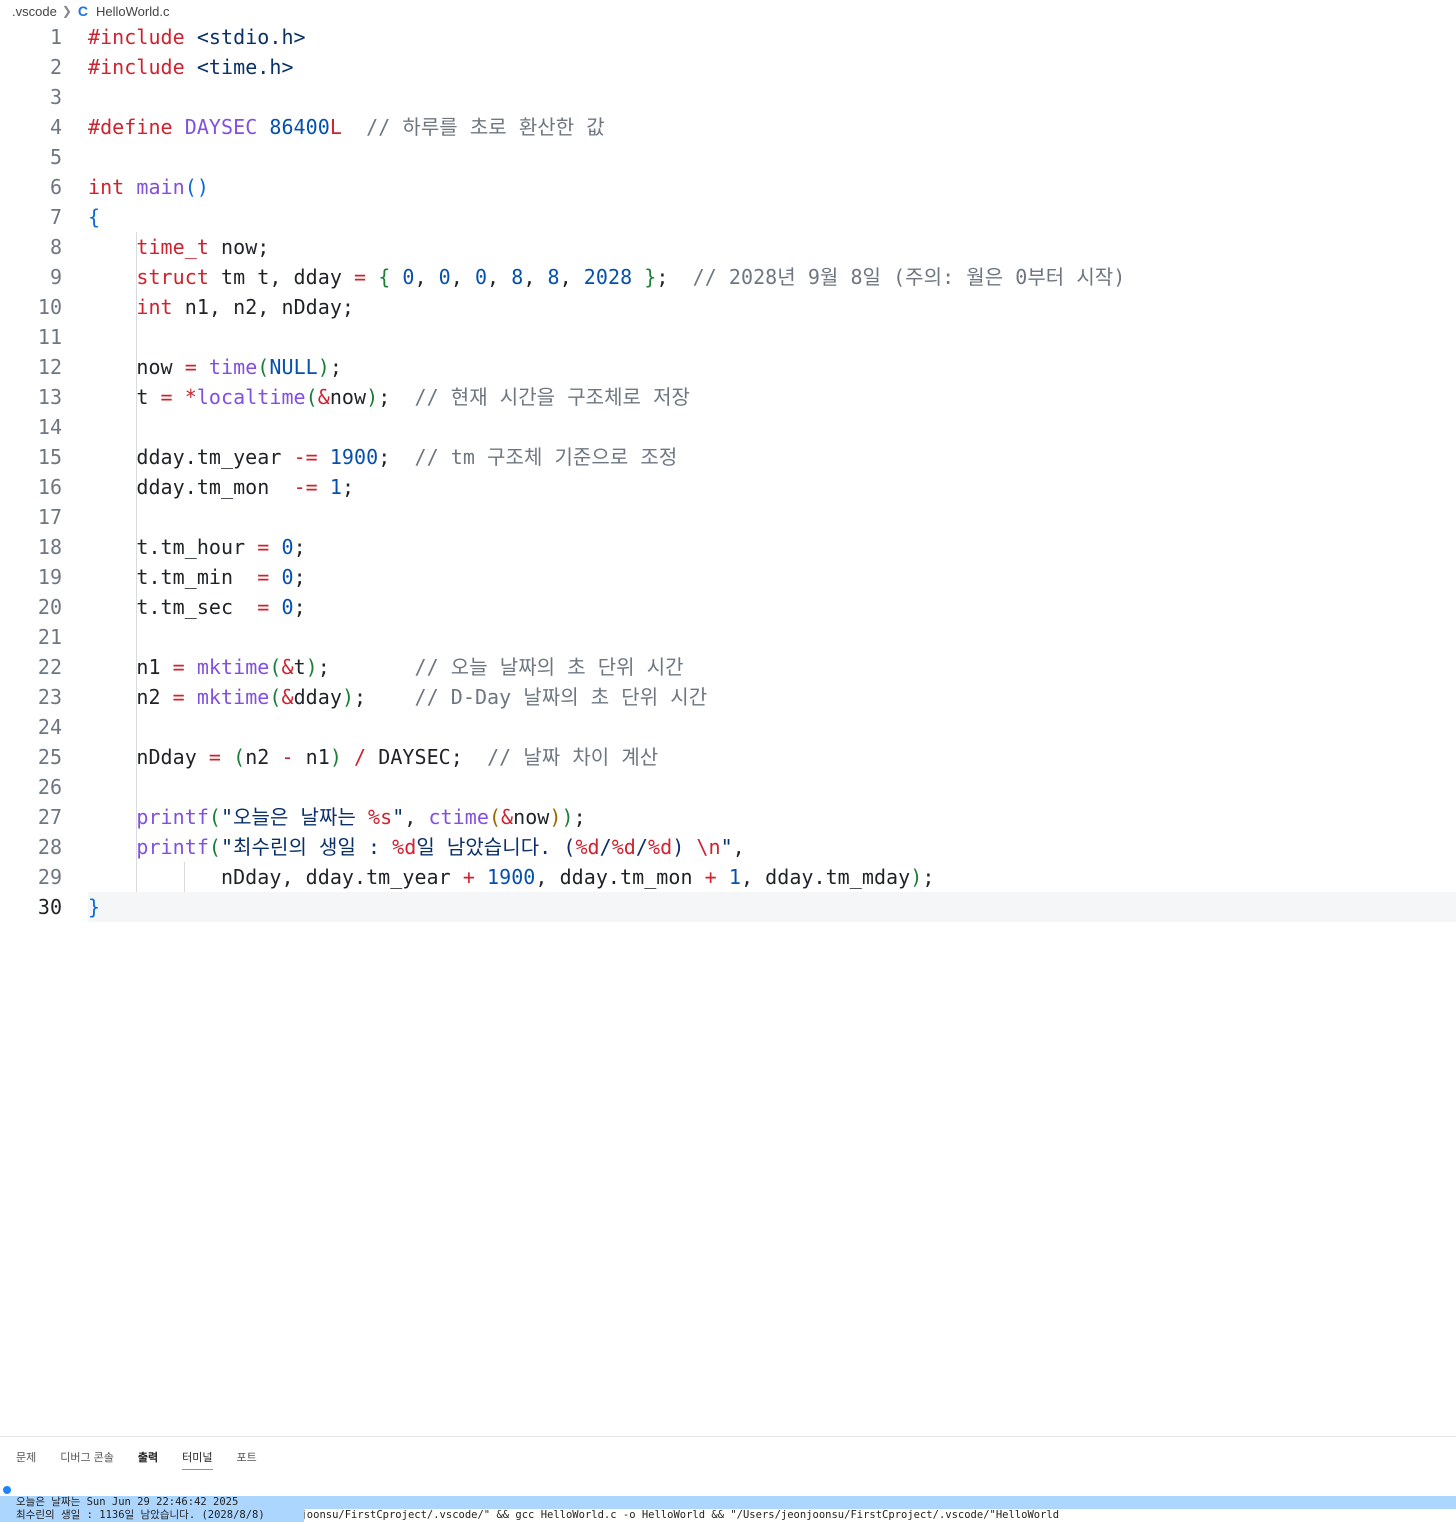 The width and height of the screenshot is (1456, 1522). Describe the element at coordinates (427, 757) in the screenshot. I see `code-token: DAYSEC;` at that location.